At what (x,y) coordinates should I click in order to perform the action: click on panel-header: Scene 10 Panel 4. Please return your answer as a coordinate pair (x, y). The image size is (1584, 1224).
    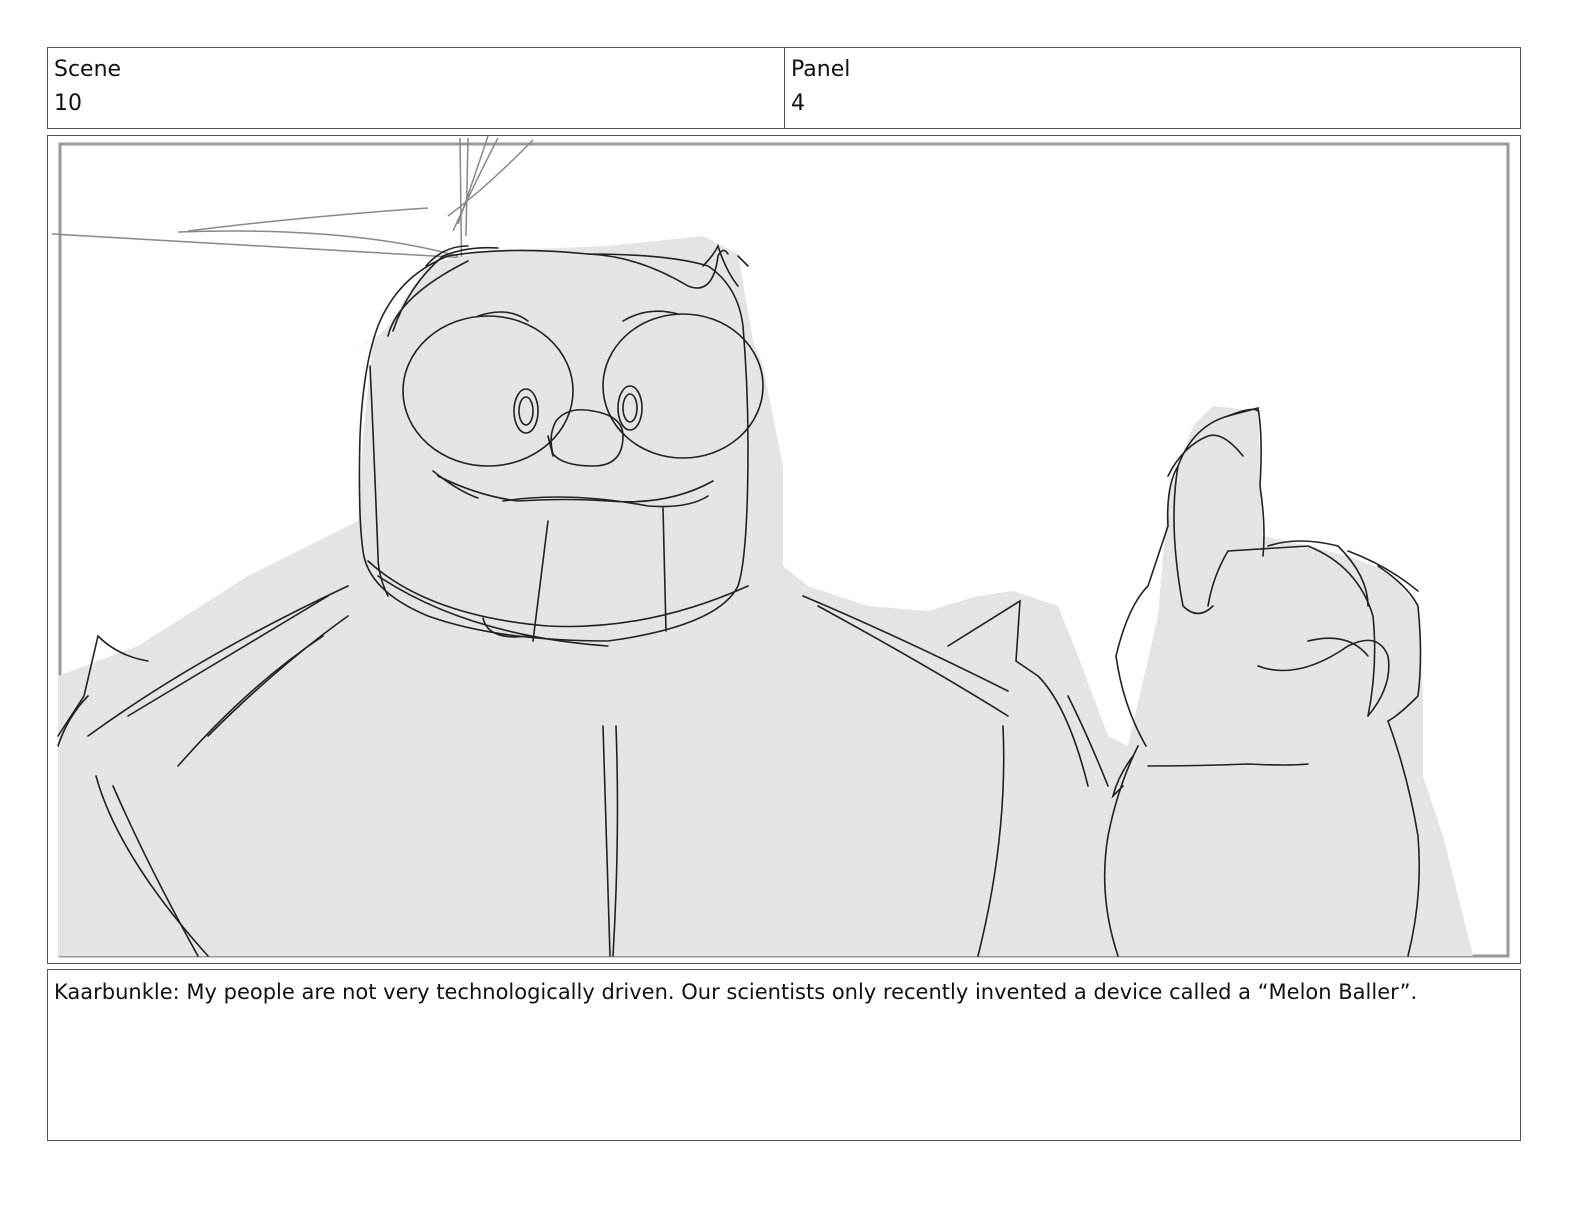
    Looking at the image, I should click on (784, 88).